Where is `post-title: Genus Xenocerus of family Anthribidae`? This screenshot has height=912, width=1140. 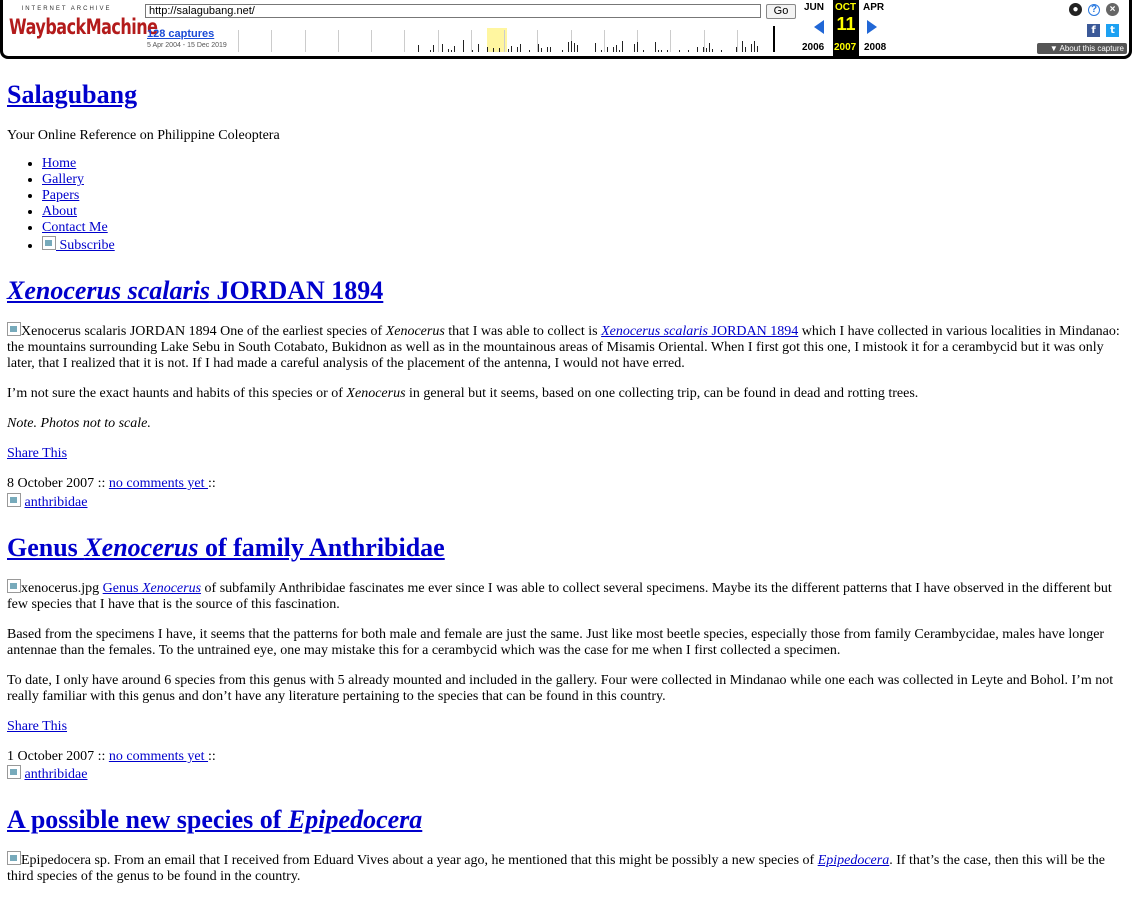
post-title: Genus Xenocerus of family Anthribidae is located at coordinates (569, 548).